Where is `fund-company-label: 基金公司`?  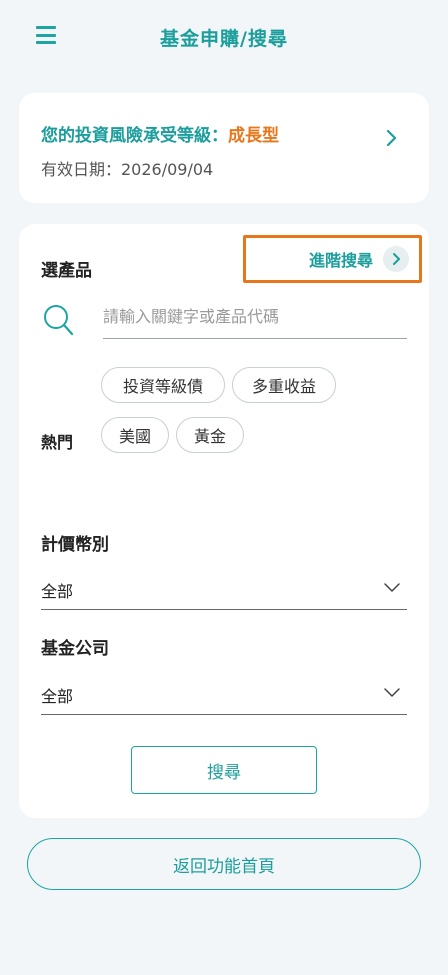
fund-company-label: 基金公司 is located at coordinates (75, 649).